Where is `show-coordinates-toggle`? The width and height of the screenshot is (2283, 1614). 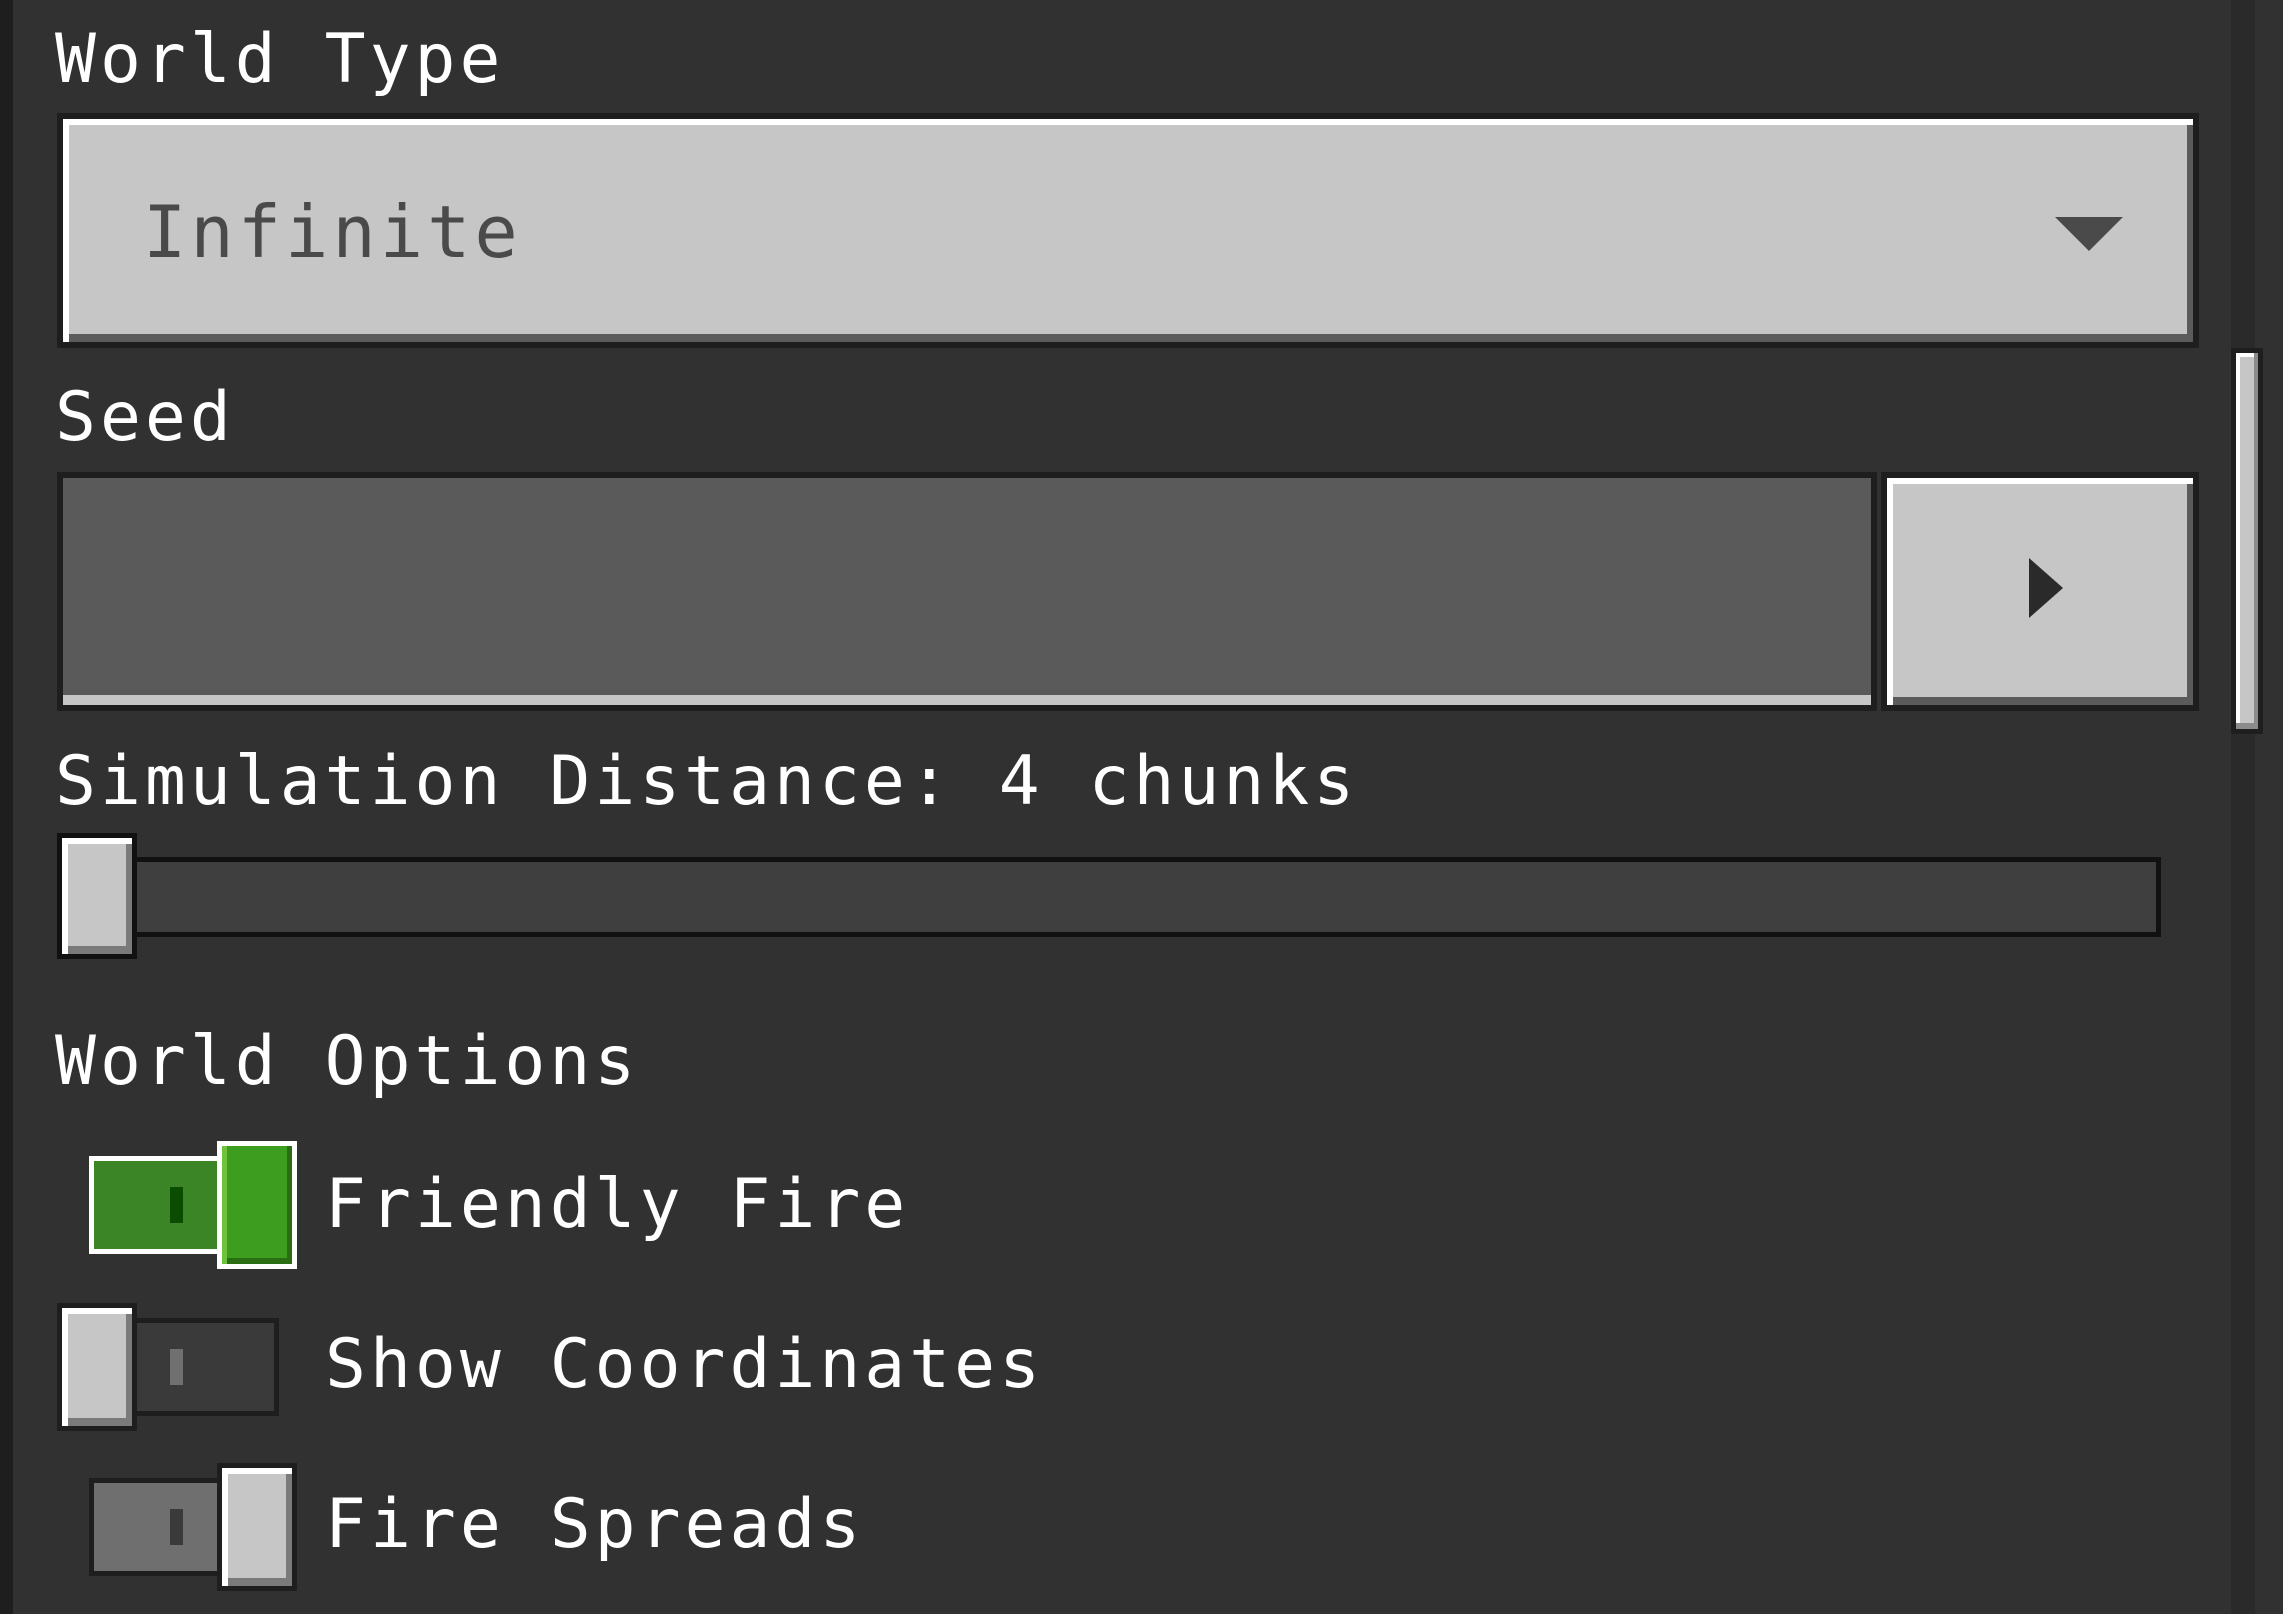 show-coordinates-toggle is located at coordinates (180, 1367).